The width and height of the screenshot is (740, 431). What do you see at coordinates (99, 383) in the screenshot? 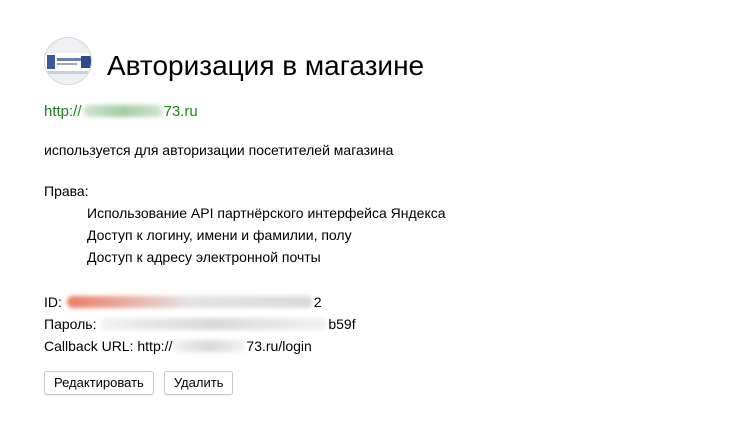
I see `edit-button: Редактировать` at bounding box center [99, 383].